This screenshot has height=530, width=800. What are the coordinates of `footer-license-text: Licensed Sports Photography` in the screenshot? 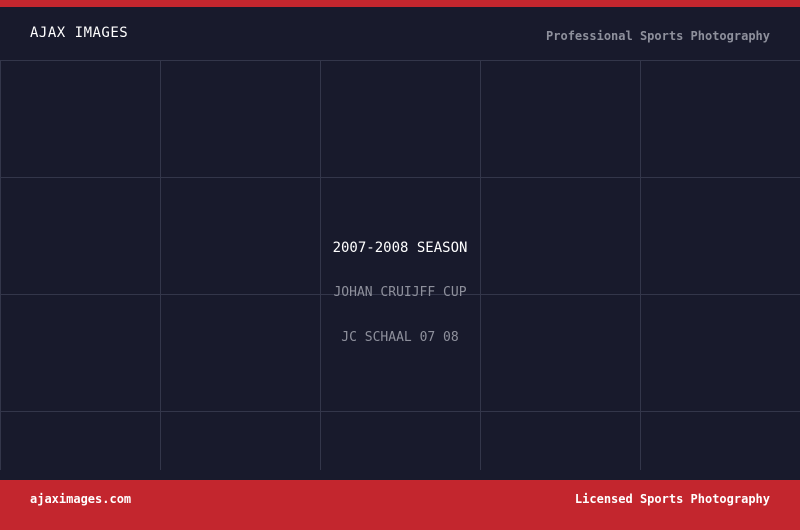 It's located at (672, 499).